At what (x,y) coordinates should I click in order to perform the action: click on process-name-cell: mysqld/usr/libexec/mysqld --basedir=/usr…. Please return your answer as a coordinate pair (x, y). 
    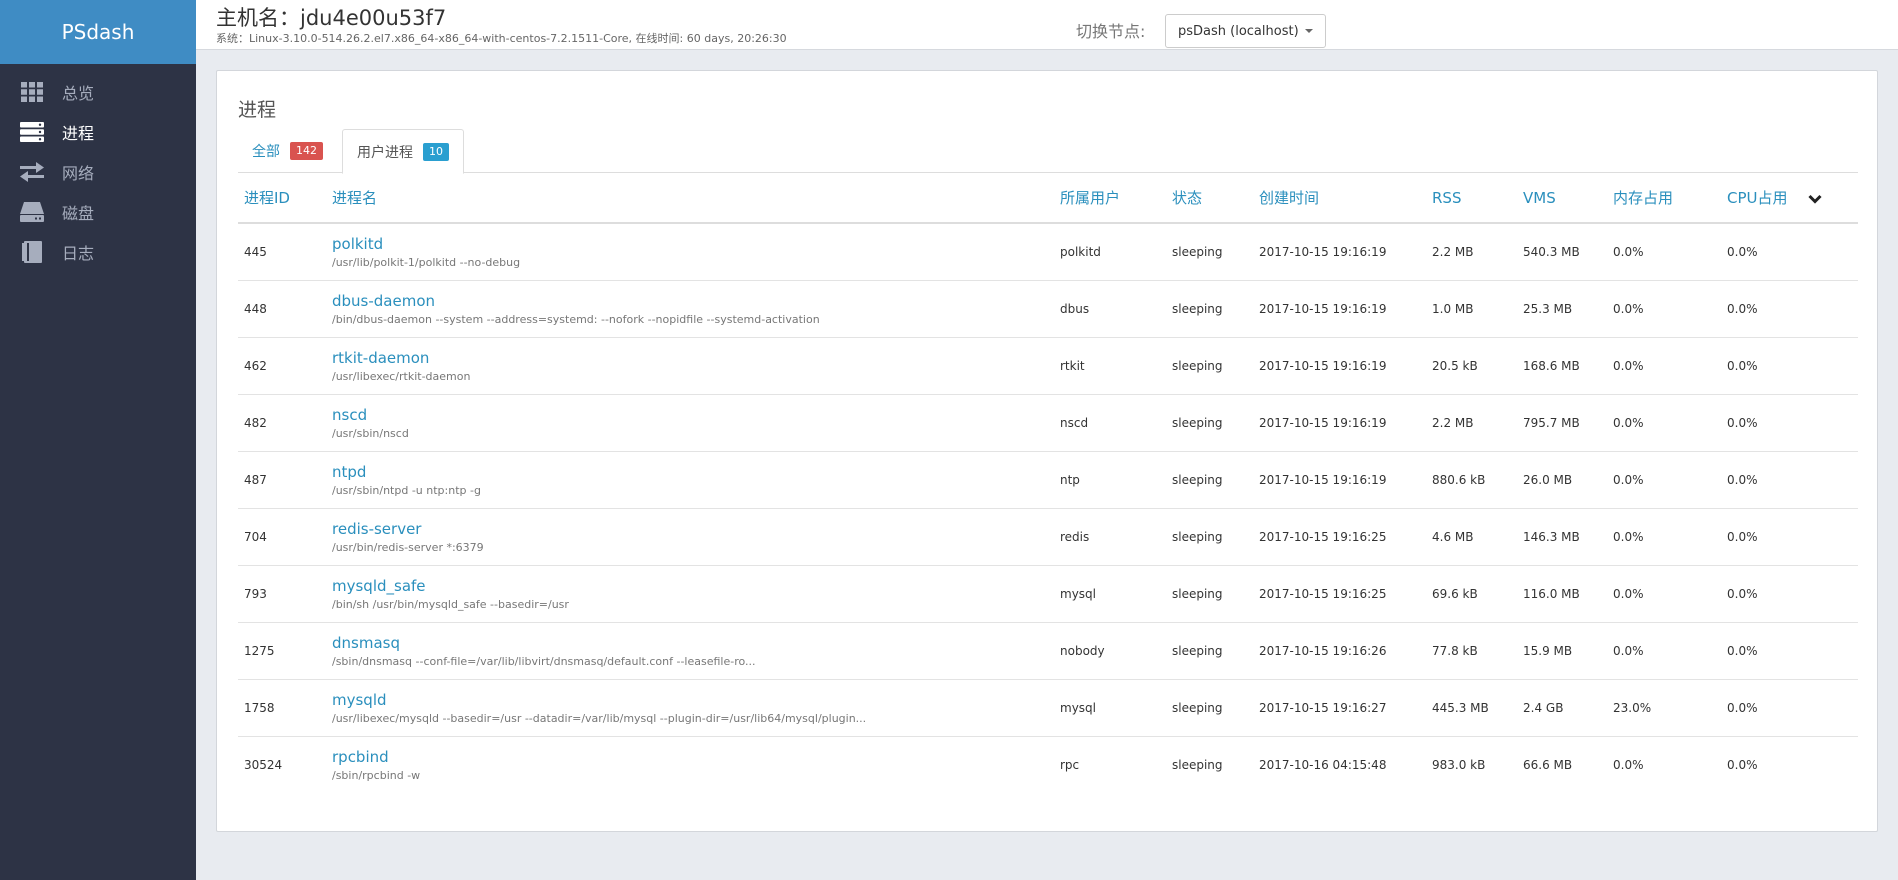
    Looking at the image, I should click on (690, 708).